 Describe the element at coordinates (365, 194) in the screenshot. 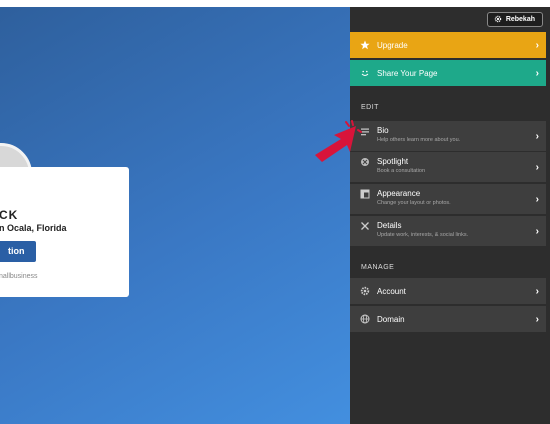

I see `appearance-icon` at that location.